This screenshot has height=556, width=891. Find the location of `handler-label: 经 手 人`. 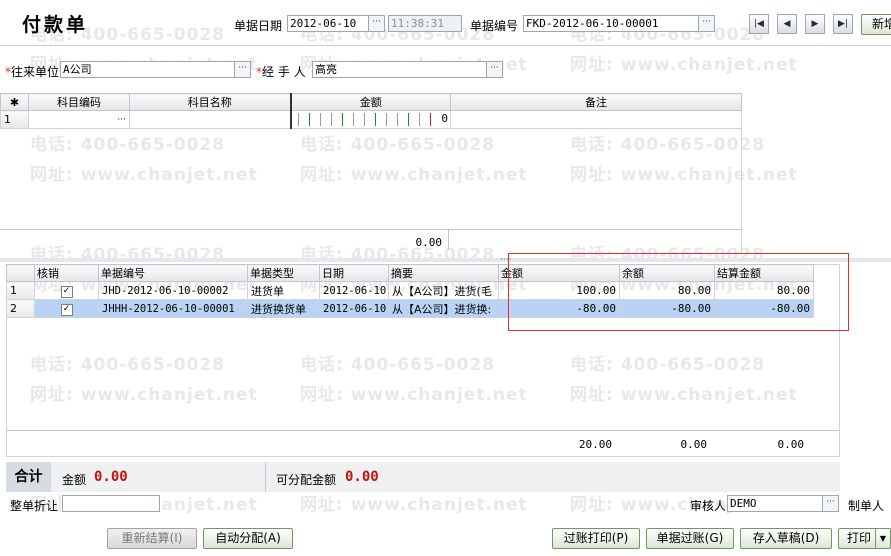

handler-label: 经 手 人 is located at coordinates (284, 72).